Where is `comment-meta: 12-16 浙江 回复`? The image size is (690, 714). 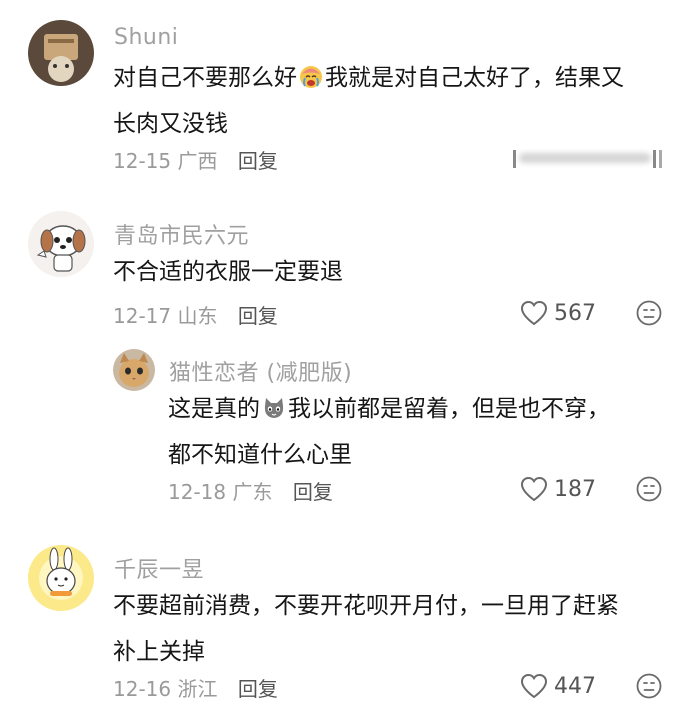
comment-meta: 12-16 浙江 回复 is located at coordinates (195, 687).